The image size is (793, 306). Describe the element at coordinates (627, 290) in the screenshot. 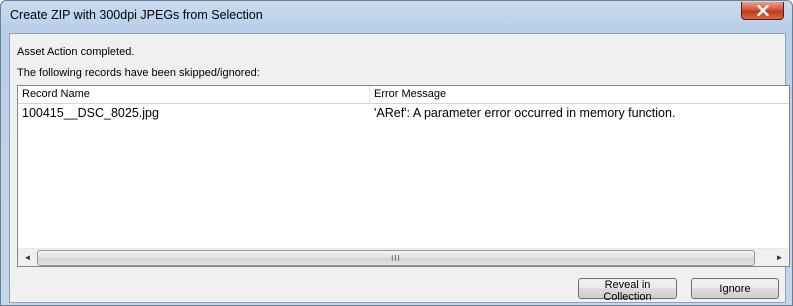

I see `reveal-in-collection-button: Reveal in Collection` at that location.